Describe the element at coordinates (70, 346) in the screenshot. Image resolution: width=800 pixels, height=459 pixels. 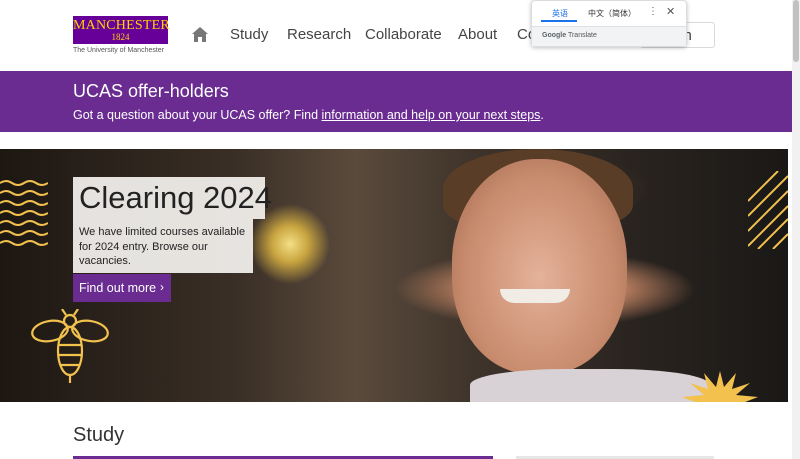
I see `bee-icon` at that location.